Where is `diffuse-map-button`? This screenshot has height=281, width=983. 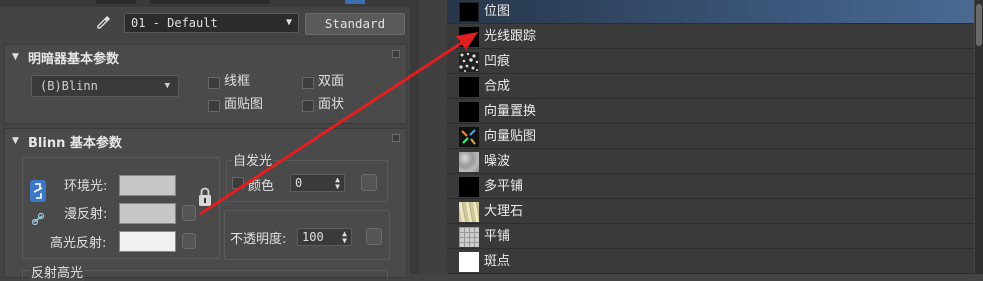 diffuse-map-button is located at coordinates (189, 213).